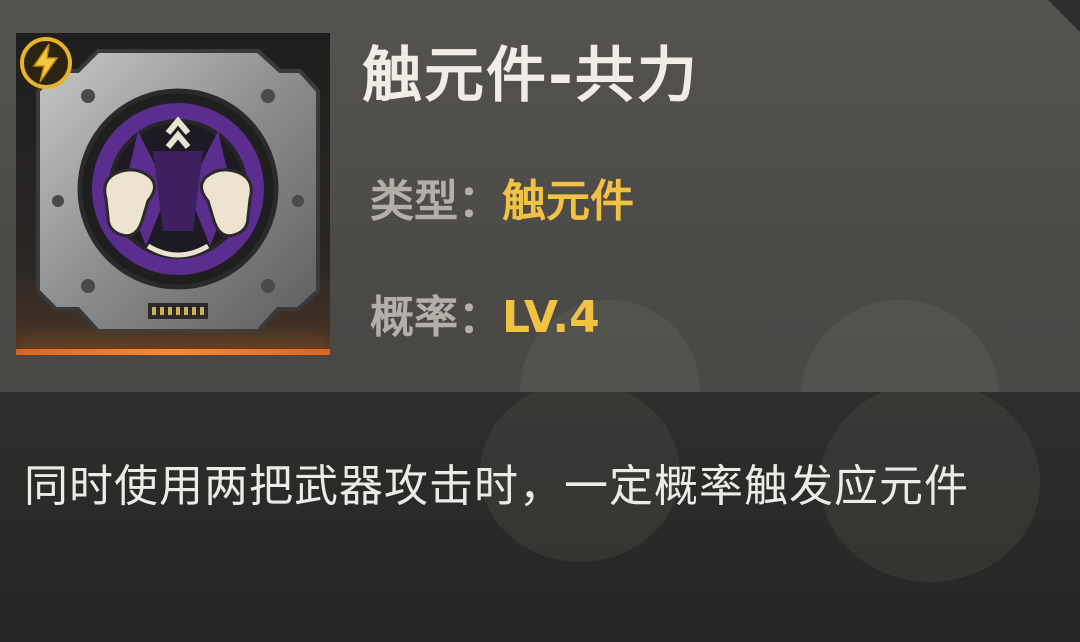 The height and width of the screenshot is (642, 1080). I want to click on rarity-glow-bar, so click(173, 352).